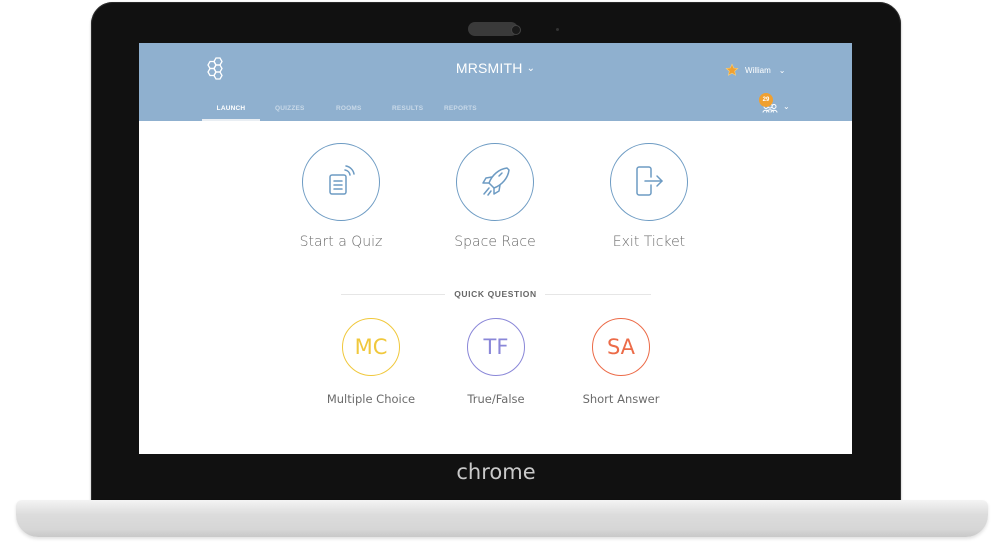 This screenshot has height=558, width=1007. What do you see at coordinates (502, 518) in the screenshot?
I see `laptop-base` at bounding box center [502, 518].